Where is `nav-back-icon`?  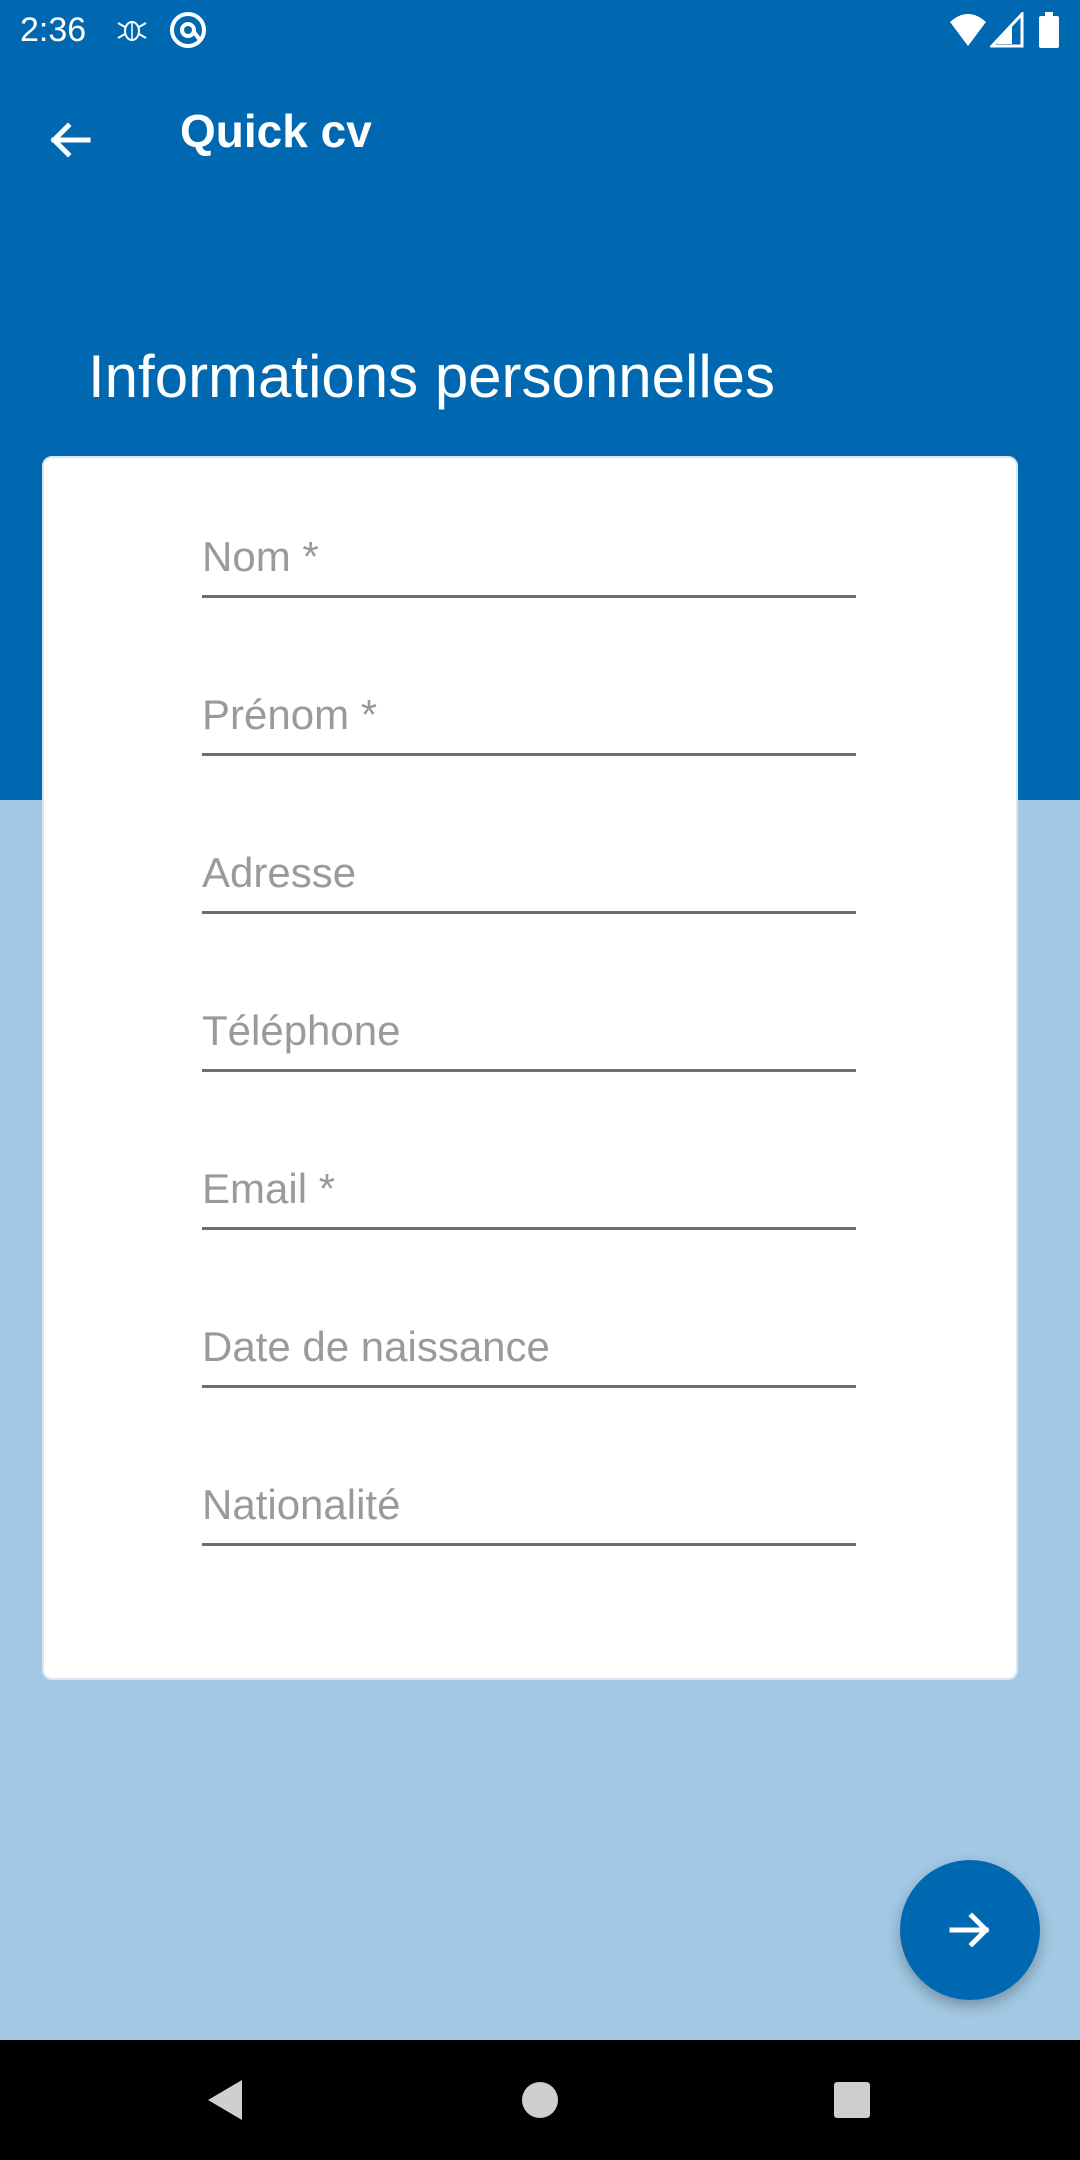 nav-back-icon is located at coordinates (225, 2100).